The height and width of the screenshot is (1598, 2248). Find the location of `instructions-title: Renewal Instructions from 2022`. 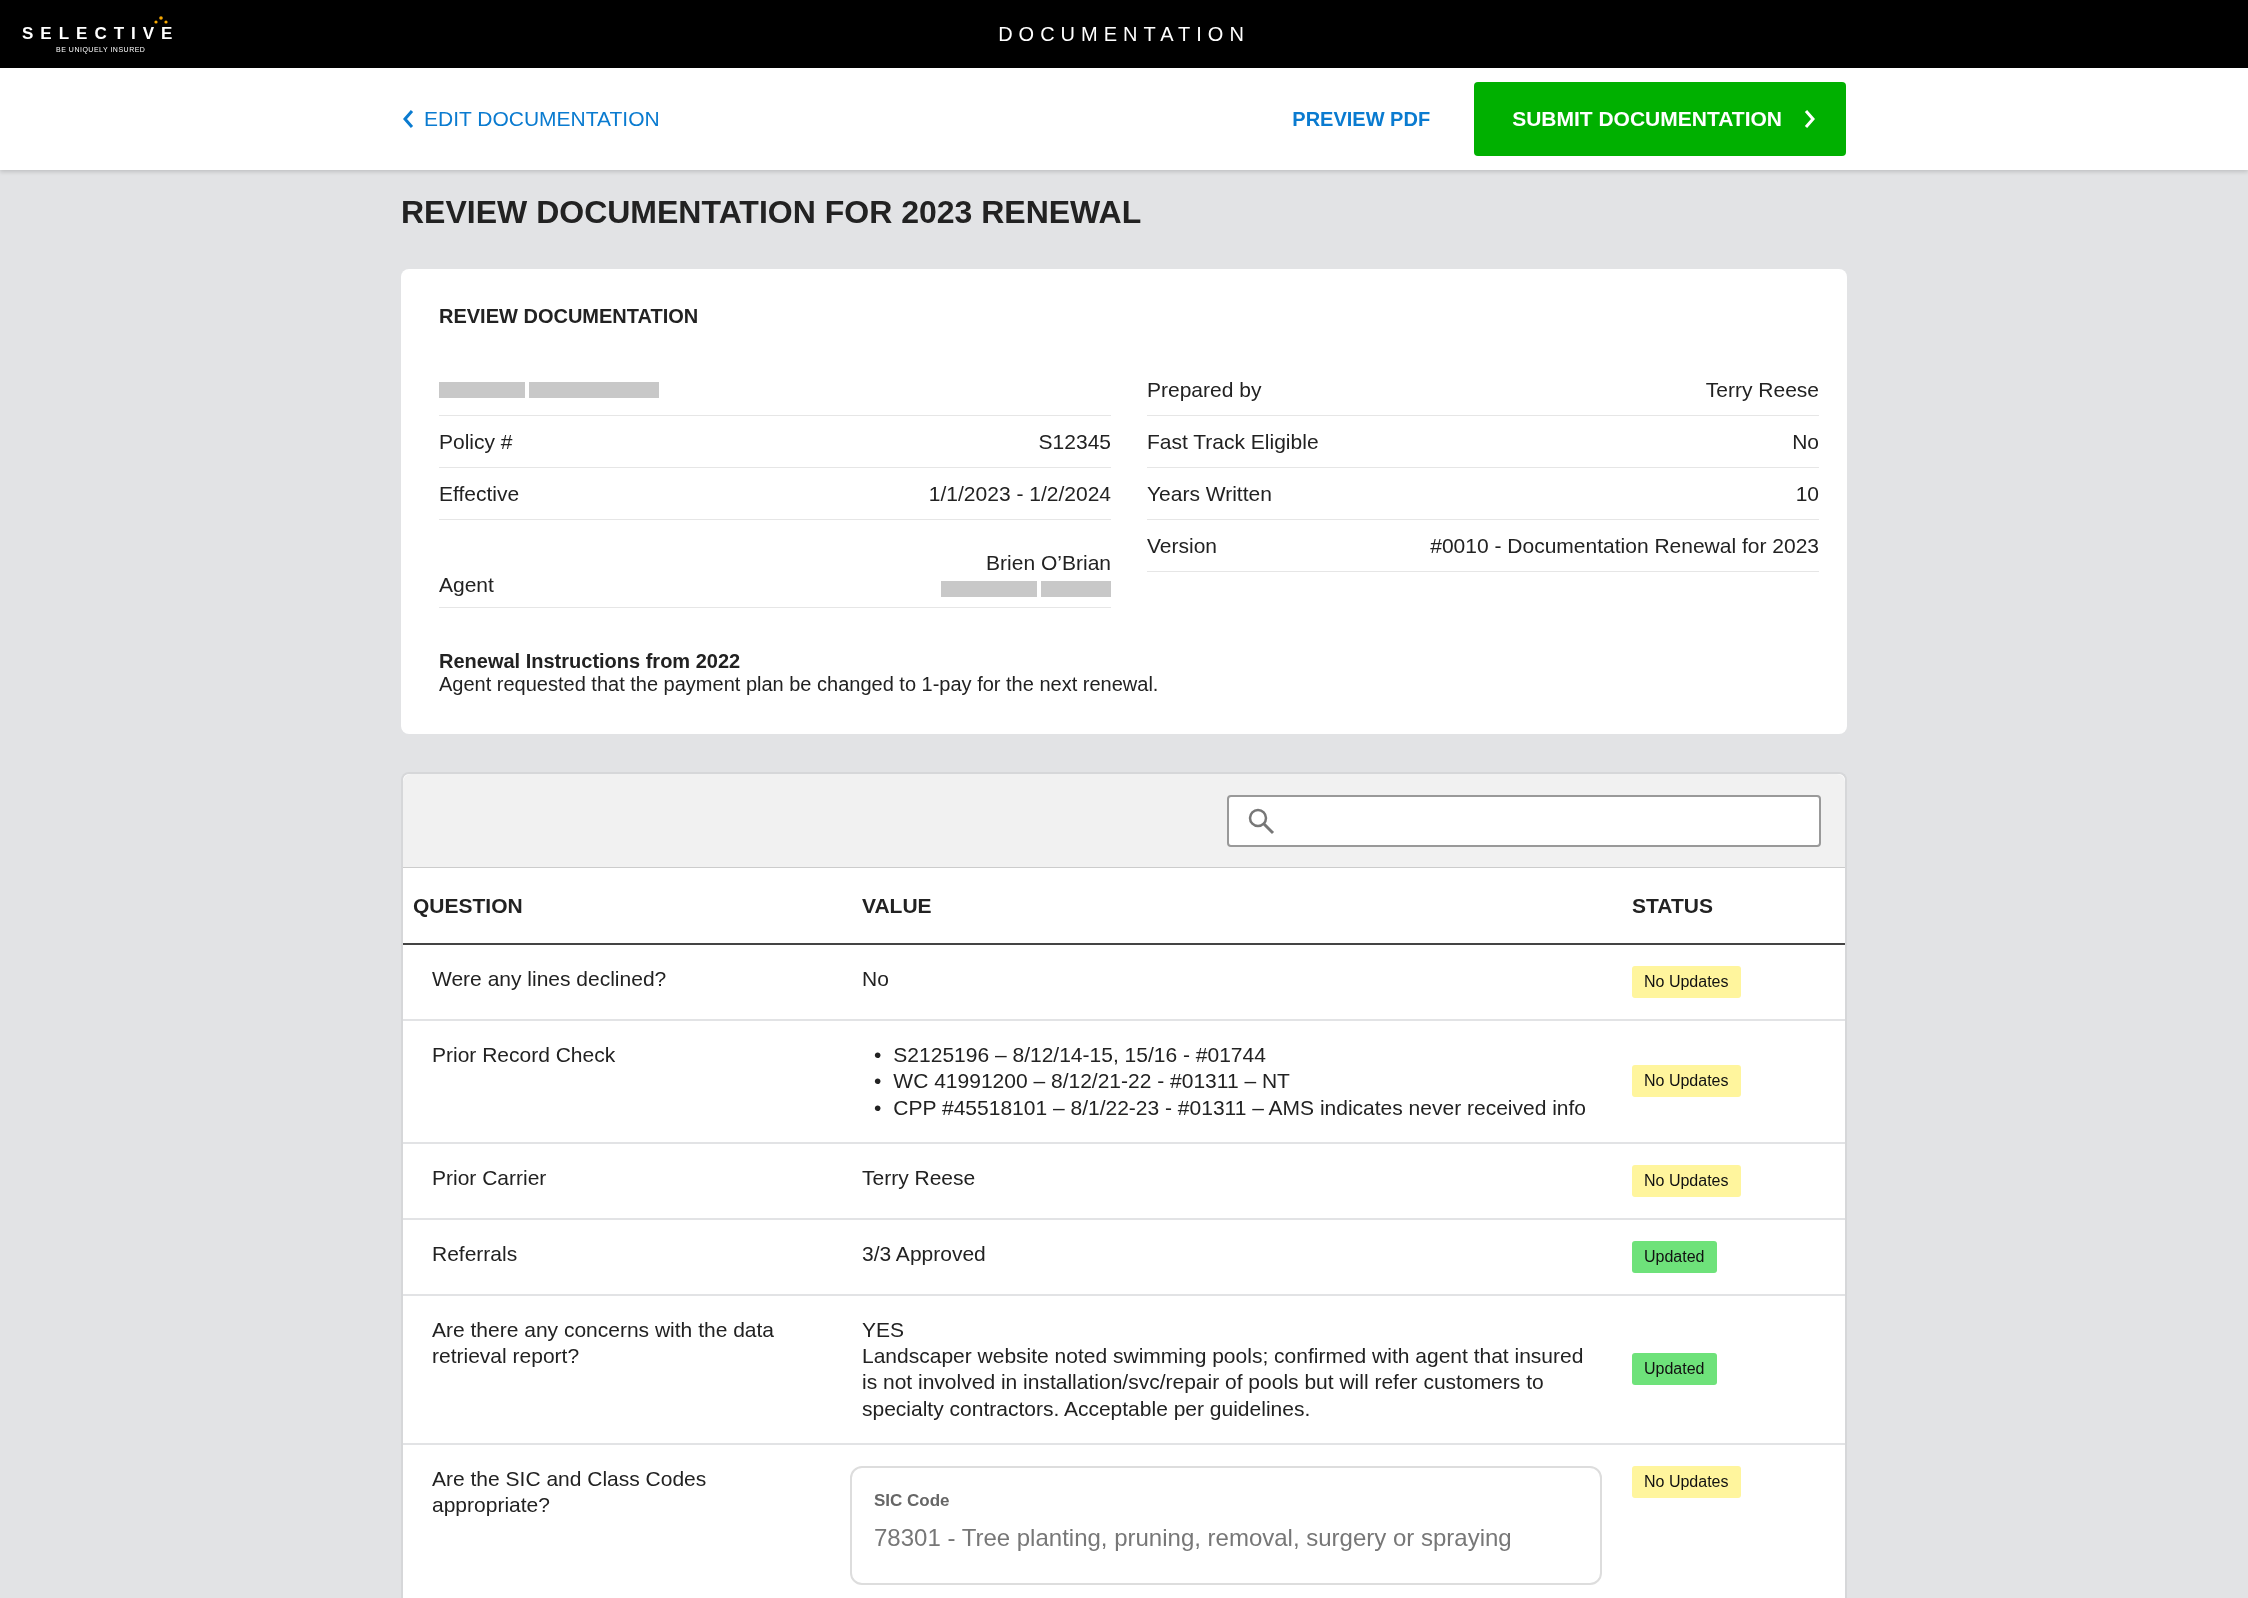

instructions-title: Renewal Instructions from 2022 is located at coordinates (590, 661).